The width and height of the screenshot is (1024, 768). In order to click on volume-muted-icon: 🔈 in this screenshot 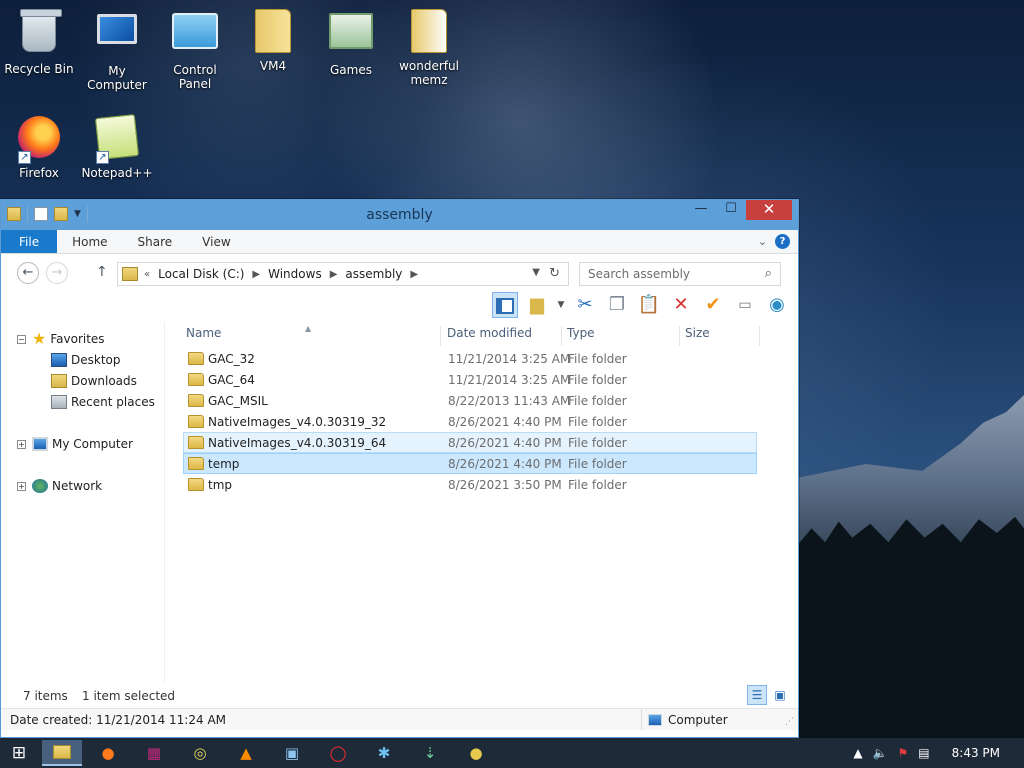, I will do `click(880, 753)`.